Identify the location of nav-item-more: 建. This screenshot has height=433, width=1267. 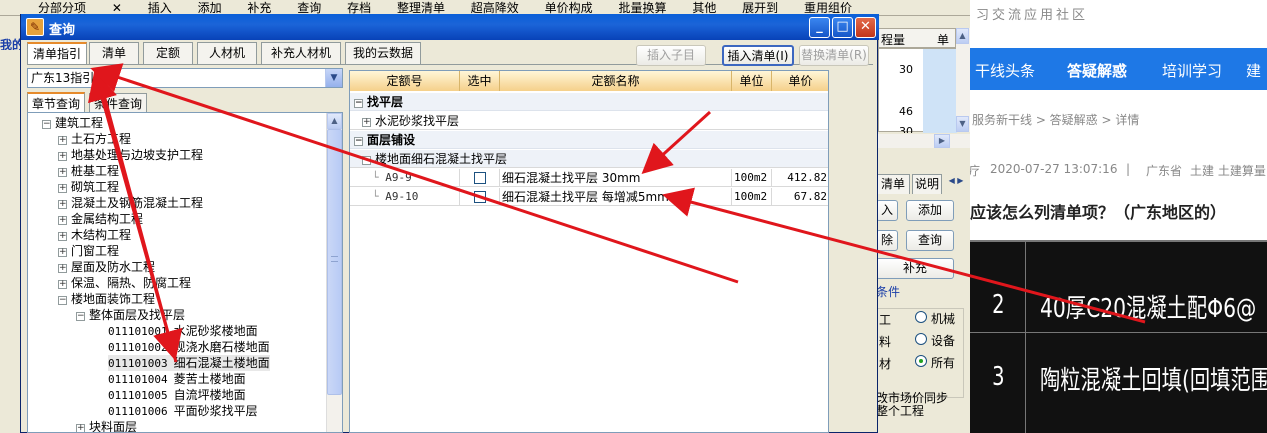
(1253, 70).